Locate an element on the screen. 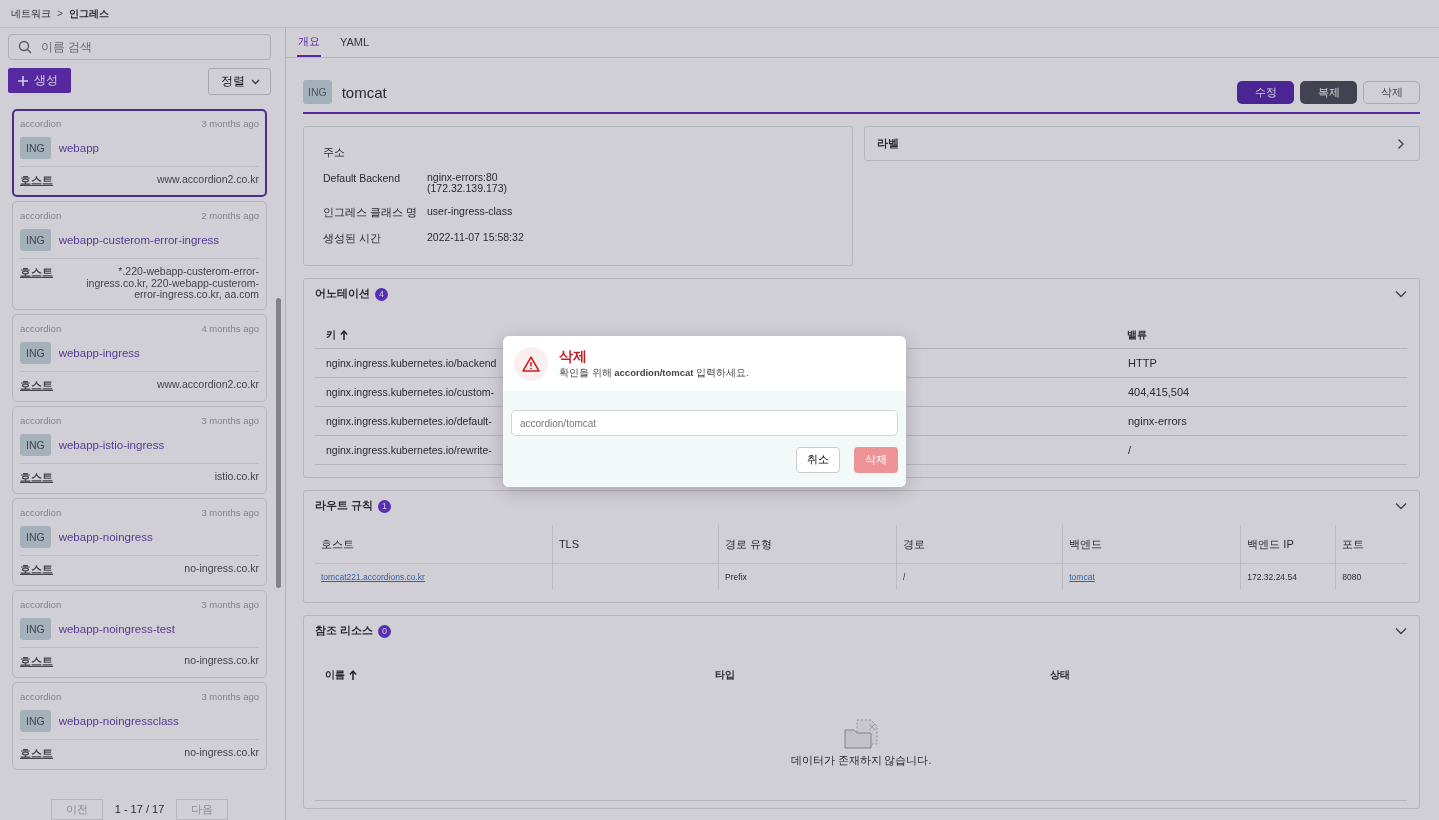  section-title: 주소 is located at coordinates (334, 152).